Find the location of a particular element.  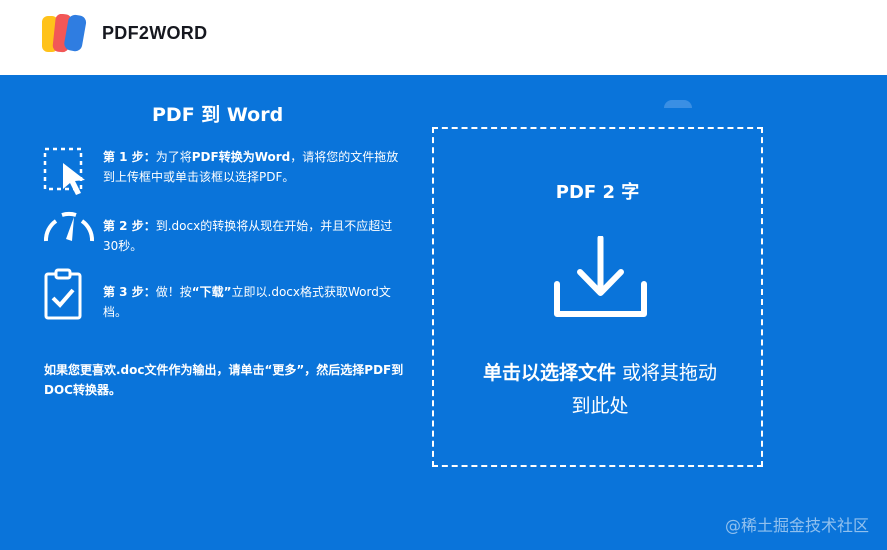

dropzone-title: PDF 2 字 is located at coordinates (597, 192).